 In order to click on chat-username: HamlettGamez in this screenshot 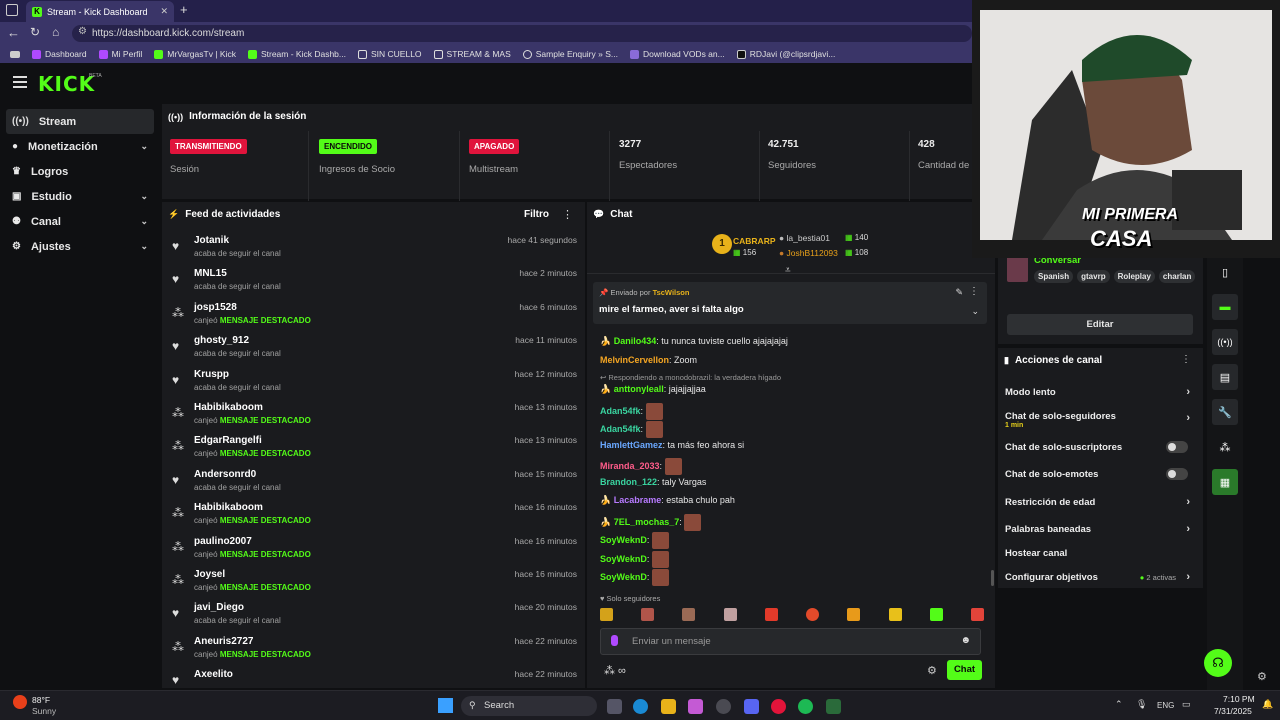, I will do `click(631, 445)`.